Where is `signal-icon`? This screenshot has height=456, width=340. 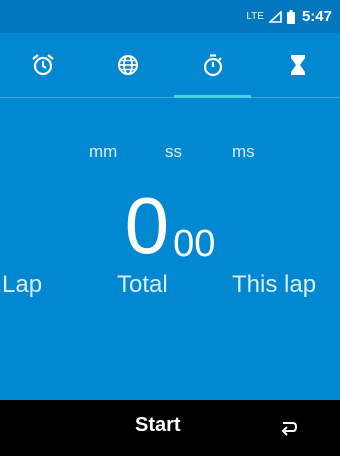
signal-icon is located at coordinates (275, 16).